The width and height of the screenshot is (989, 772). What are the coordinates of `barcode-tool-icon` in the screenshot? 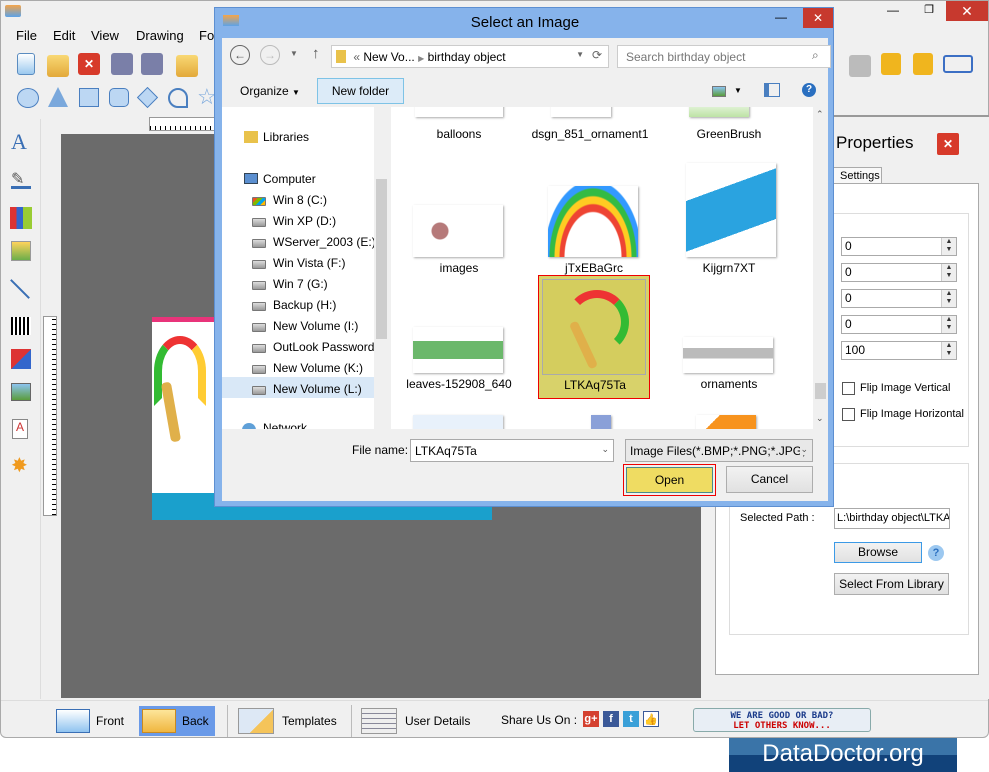 It's located at (21, 326).